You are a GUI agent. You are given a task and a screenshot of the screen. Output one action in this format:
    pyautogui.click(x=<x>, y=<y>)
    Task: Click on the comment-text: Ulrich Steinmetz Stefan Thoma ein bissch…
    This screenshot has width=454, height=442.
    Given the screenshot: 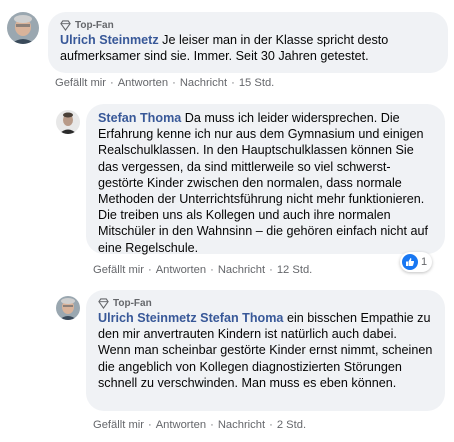 What is the action you would take?
    pyautogui.click(x=265, y=350)
    